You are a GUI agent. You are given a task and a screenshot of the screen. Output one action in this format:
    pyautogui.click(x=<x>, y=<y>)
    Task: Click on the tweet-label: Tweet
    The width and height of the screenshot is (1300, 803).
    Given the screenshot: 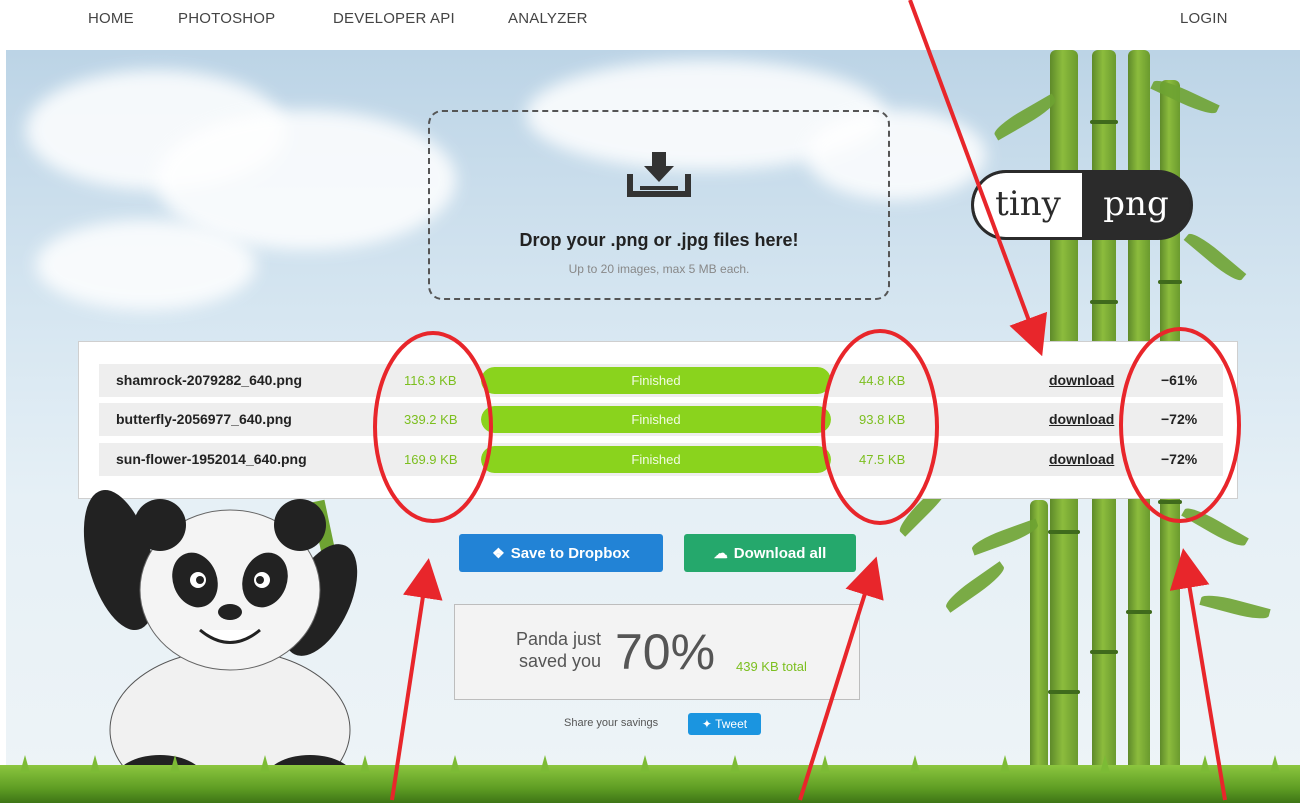 What is the action you would take?
    pyautogui.click(x=731, y=724)
    